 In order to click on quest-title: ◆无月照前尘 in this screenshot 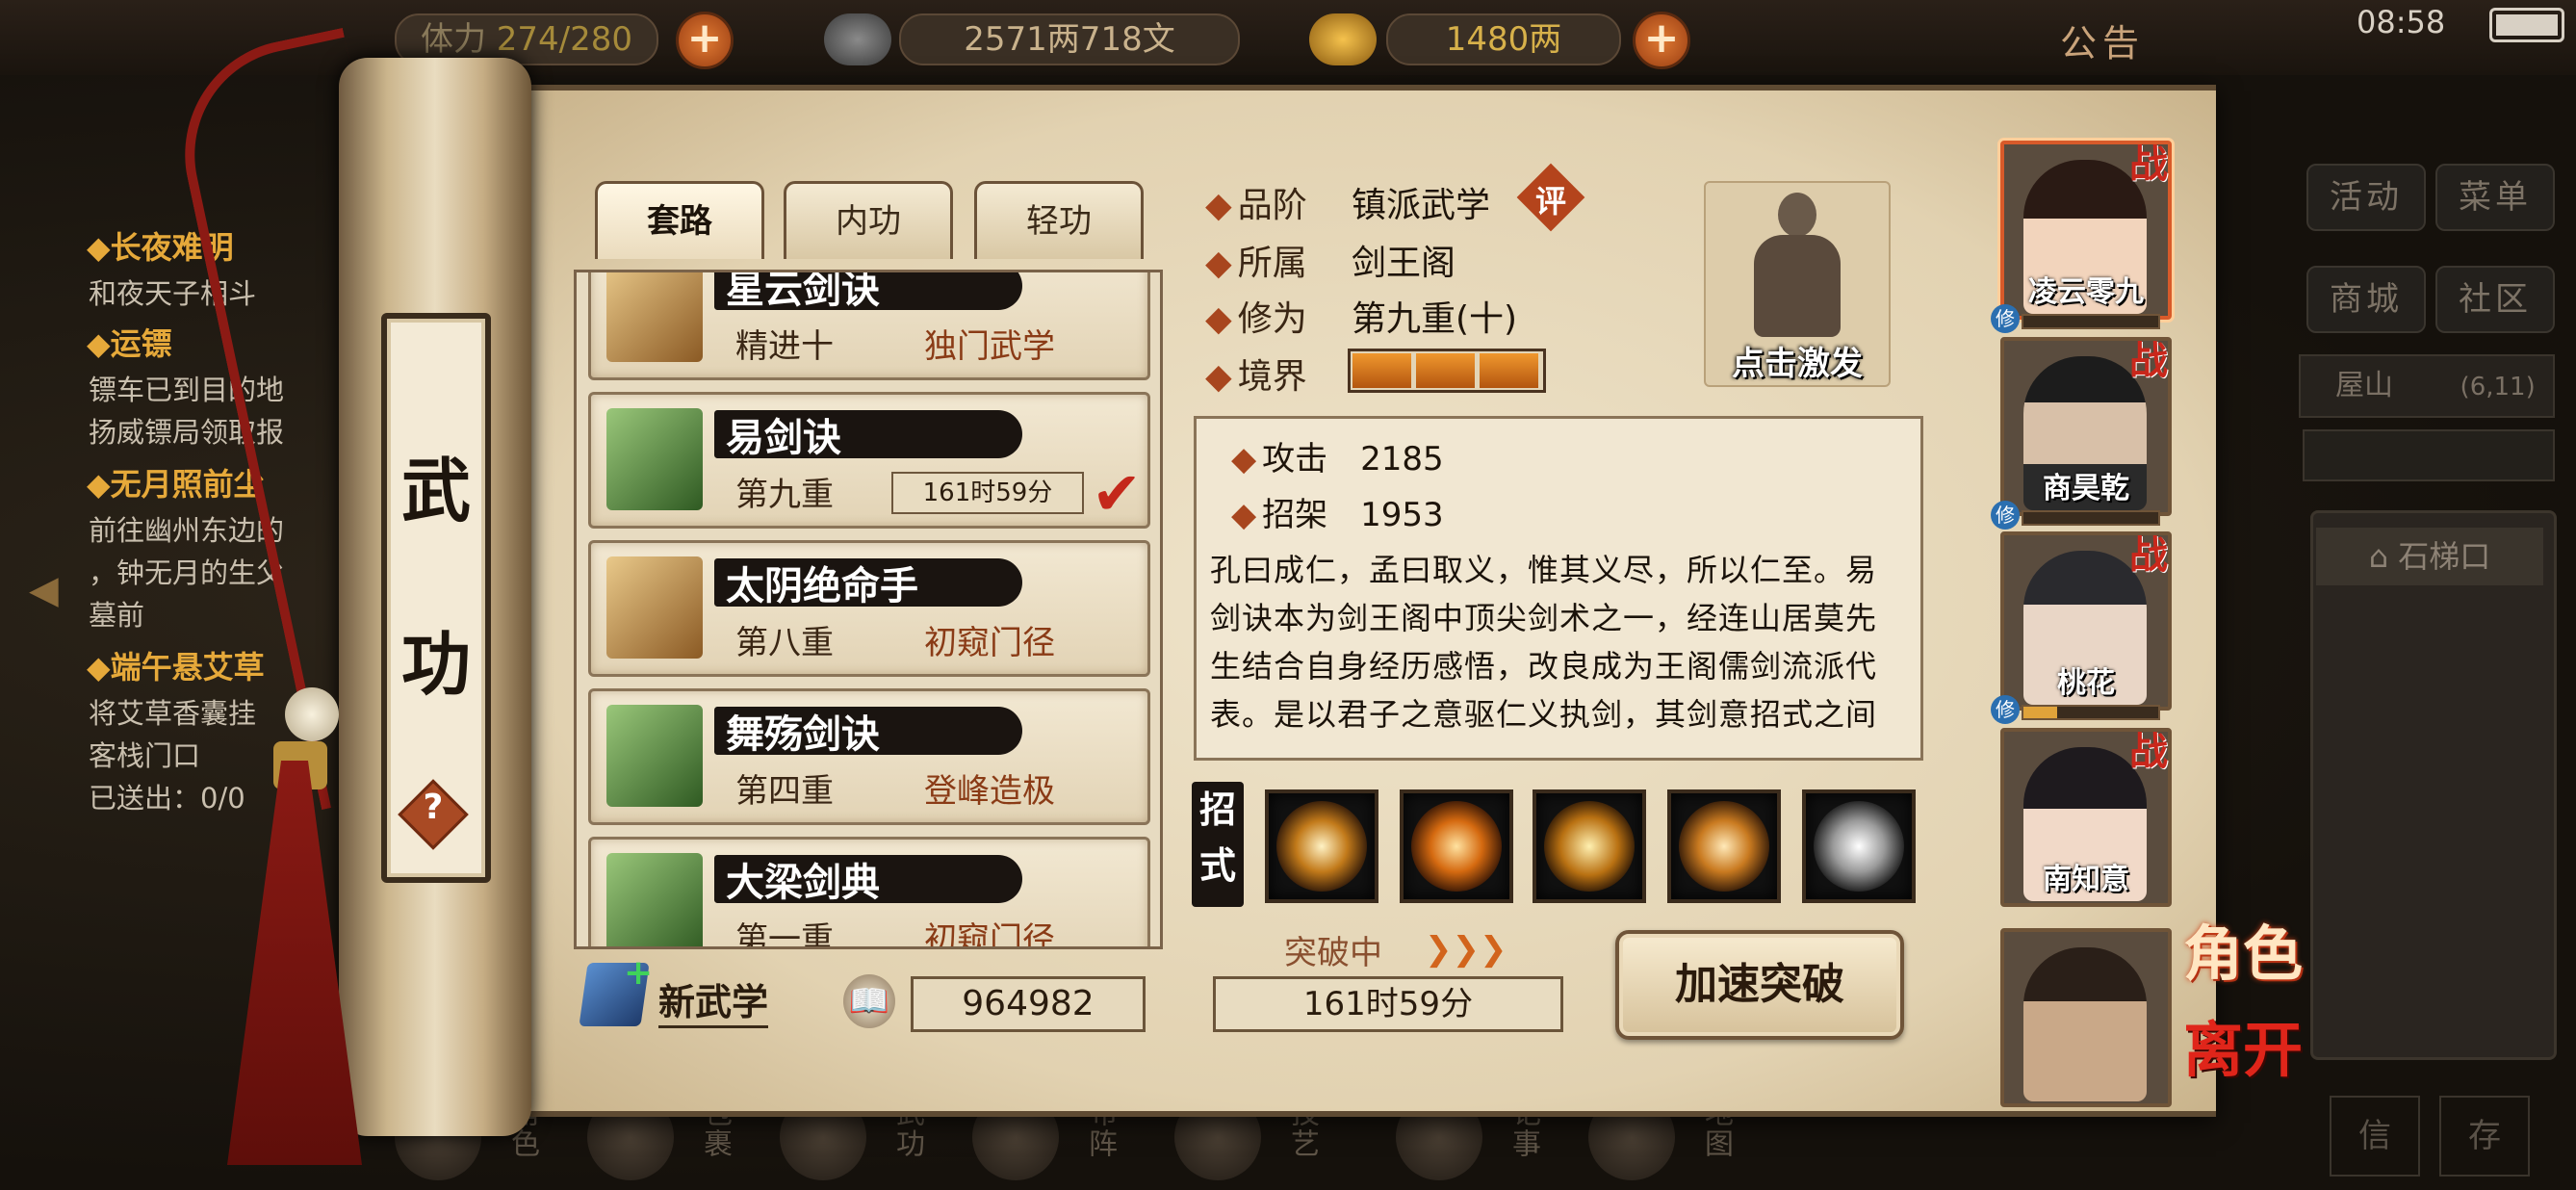, I will do `click(176, 482)`.